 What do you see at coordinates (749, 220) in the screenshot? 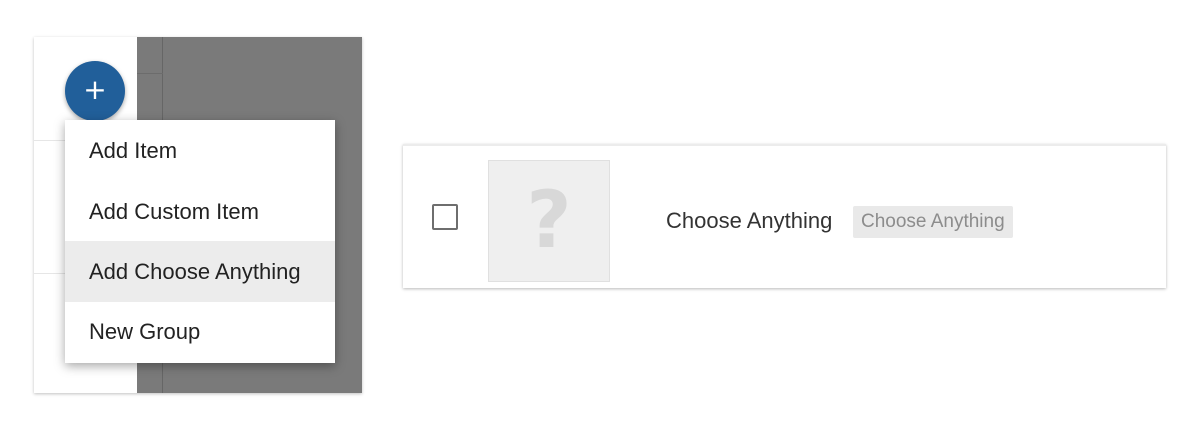
I see `item-title: Choose Anything` at bounding box center [749, 220].